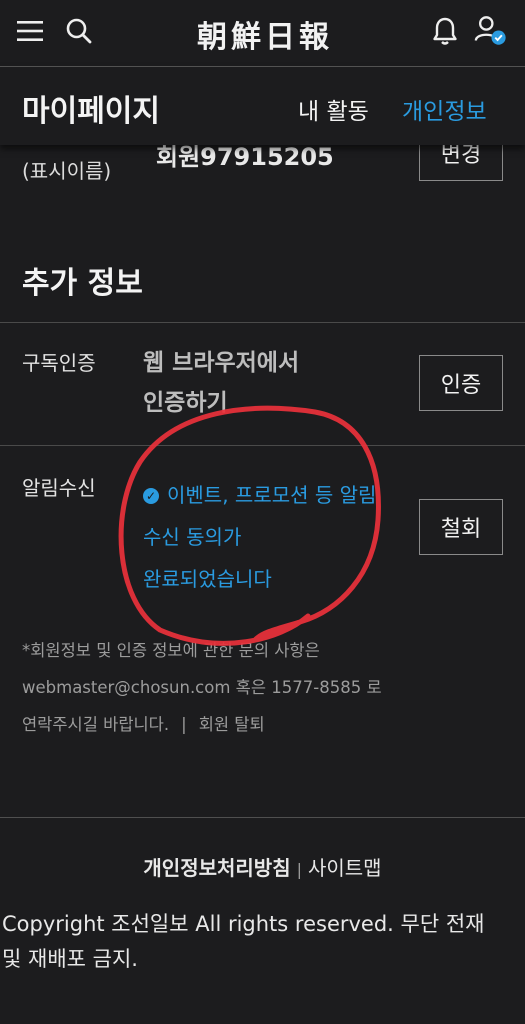 Image resolution: width=525 pixels, height=1024 pixels. Describe the element at coordinates (444, 109) in the screenshot. I see `tab-personal-info: 개인정보` at that location.